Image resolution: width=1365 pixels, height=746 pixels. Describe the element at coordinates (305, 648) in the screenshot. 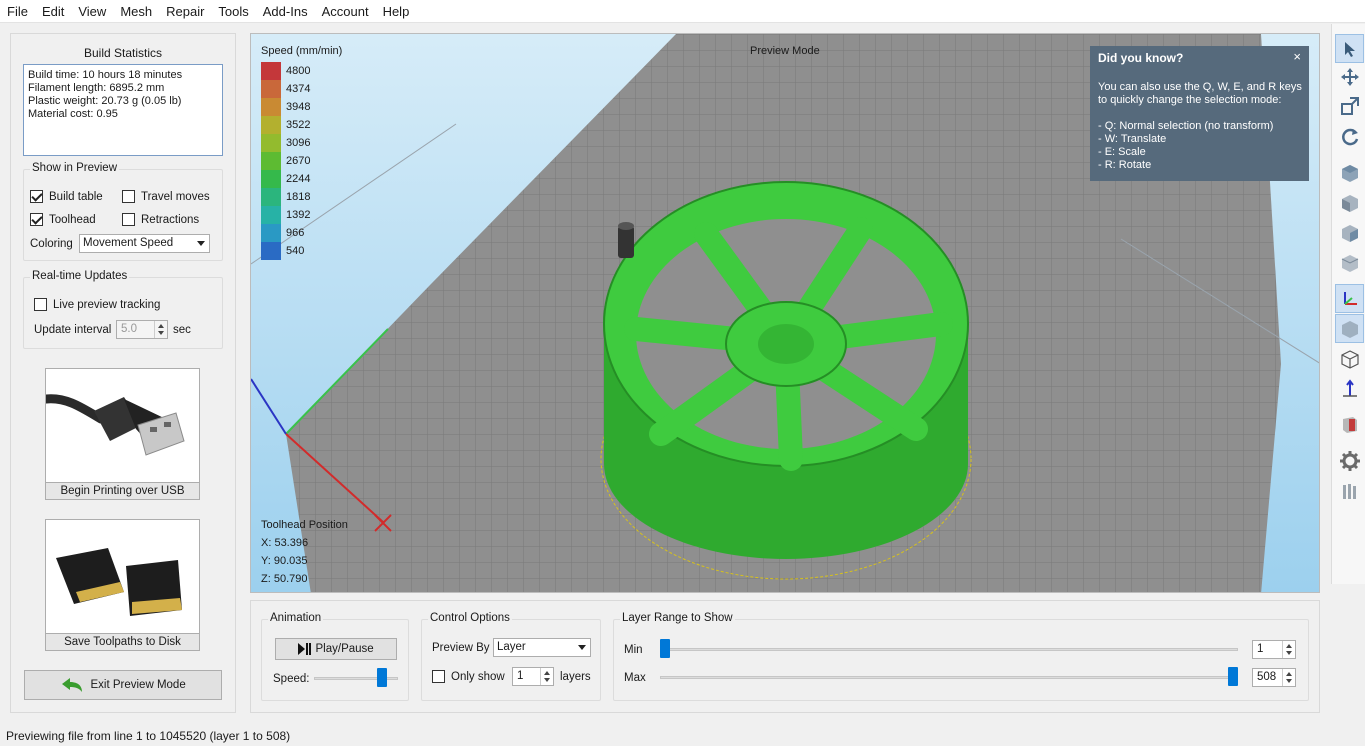

I see `play-pause-icon` at that location.